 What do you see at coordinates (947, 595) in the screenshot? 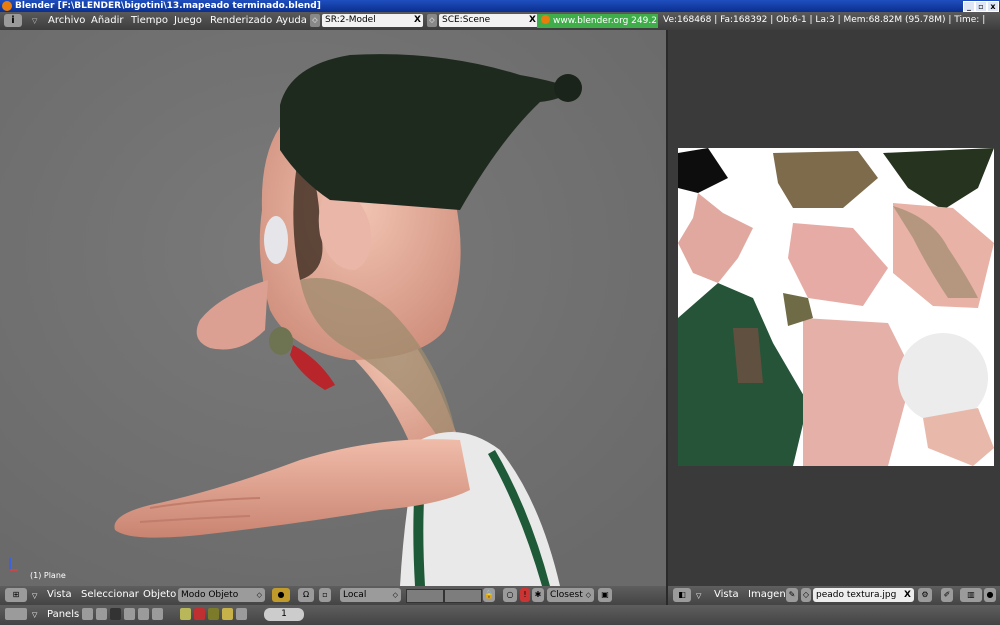
I see `paint-icon: ✐` at bounding box center [947, 595].